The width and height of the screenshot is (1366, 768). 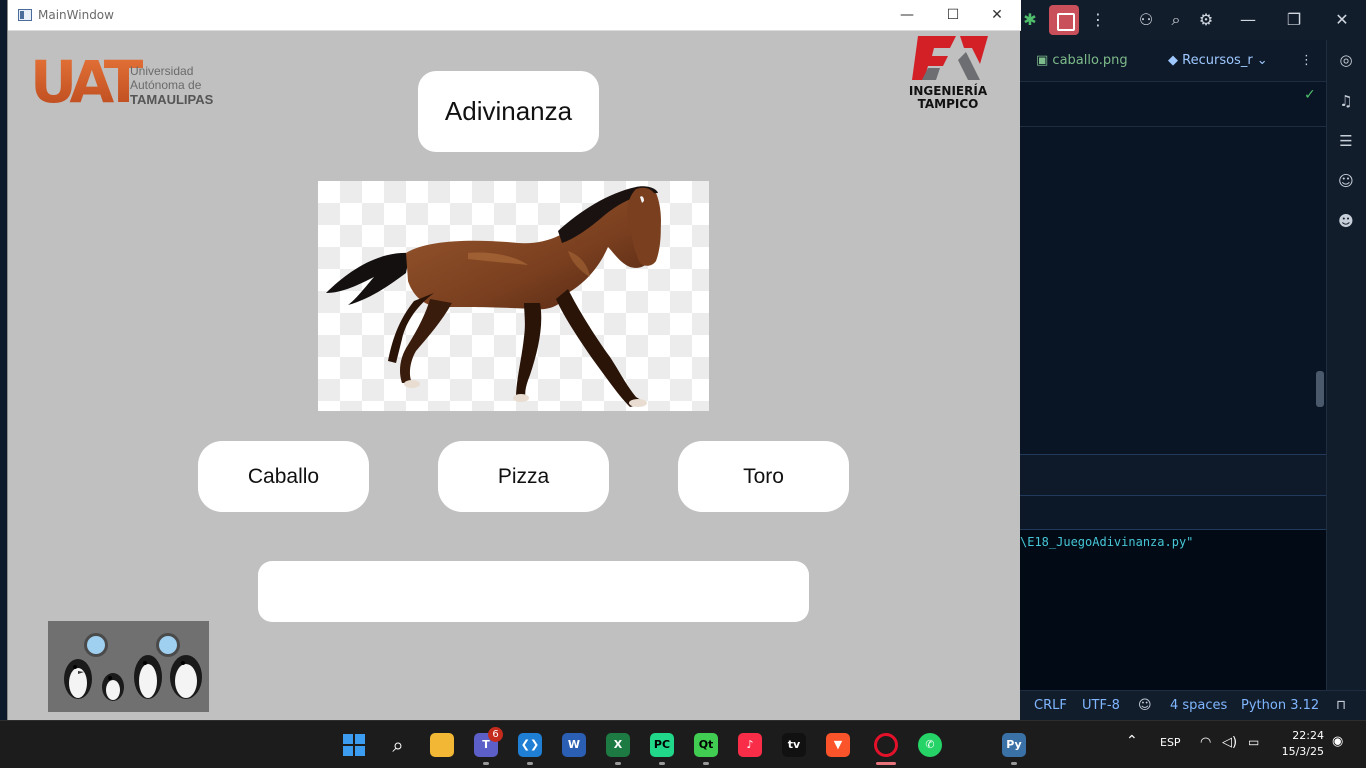 What do you see at coordinates (706, 745) in the screenshot?
I see `qt-designer-icon: Qt` at bounding box center [706, 745].